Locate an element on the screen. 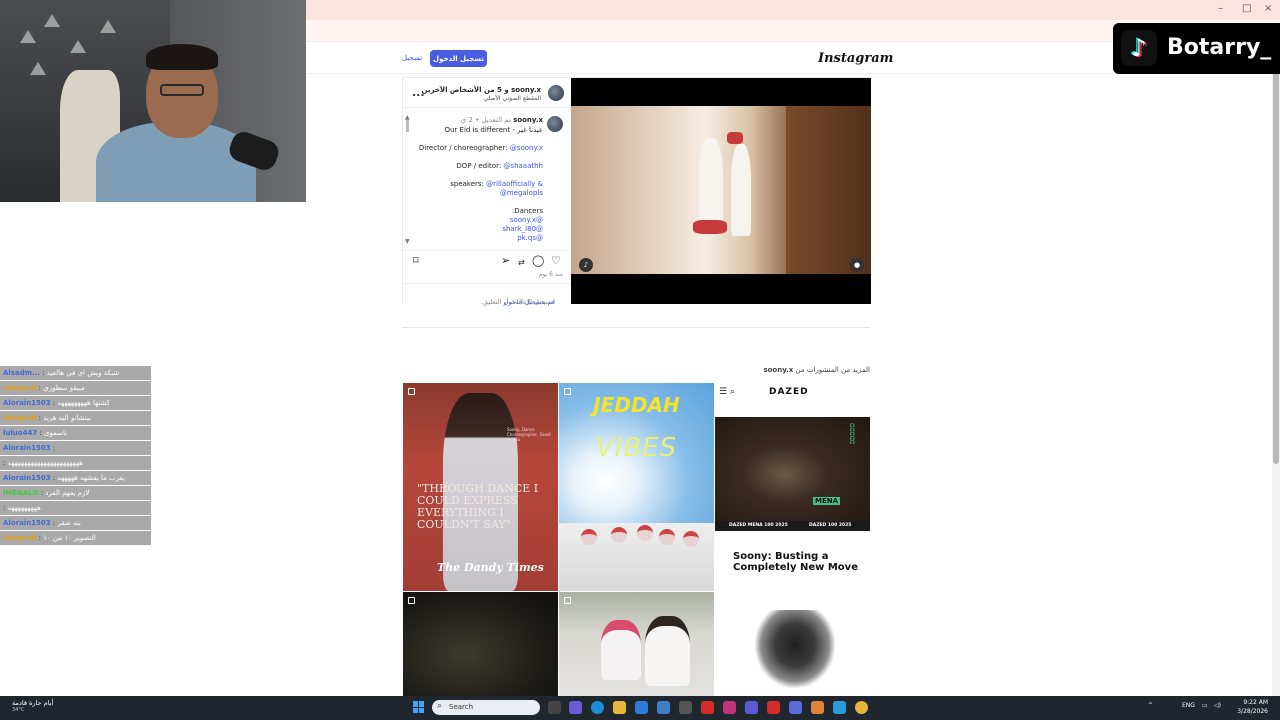 Image resolution: width=1280 pixels, height=720 pixels. chat-text: كشتها هههههههههه is located at coordinates (84, 403).